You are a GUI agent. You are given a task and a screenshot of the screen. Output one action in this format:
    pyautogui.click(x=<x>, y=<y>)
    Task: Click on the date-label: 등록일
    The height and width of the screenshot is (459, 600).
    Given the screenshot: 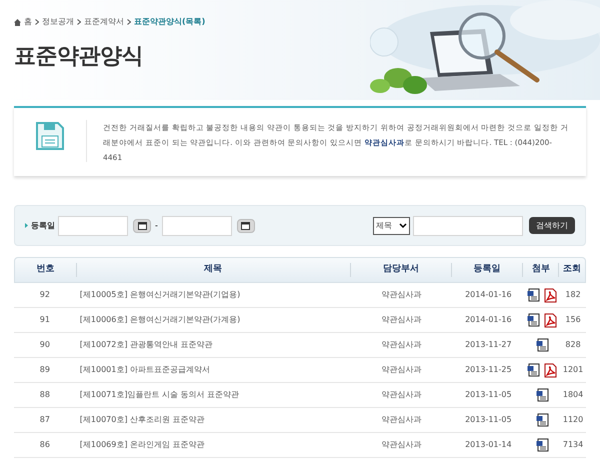 What is the action you would take?
    pyautogui.click(x=43, y=226)
    